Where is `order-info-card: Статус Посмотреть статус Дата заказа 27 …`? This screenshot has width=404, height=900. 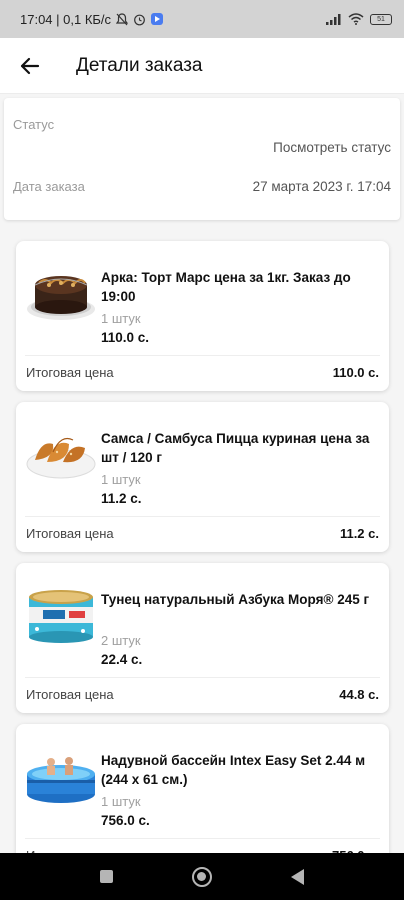
order-info-card: Статус Посмотреть статус Дата заказа 27 … is located at coordinates (202, 159).